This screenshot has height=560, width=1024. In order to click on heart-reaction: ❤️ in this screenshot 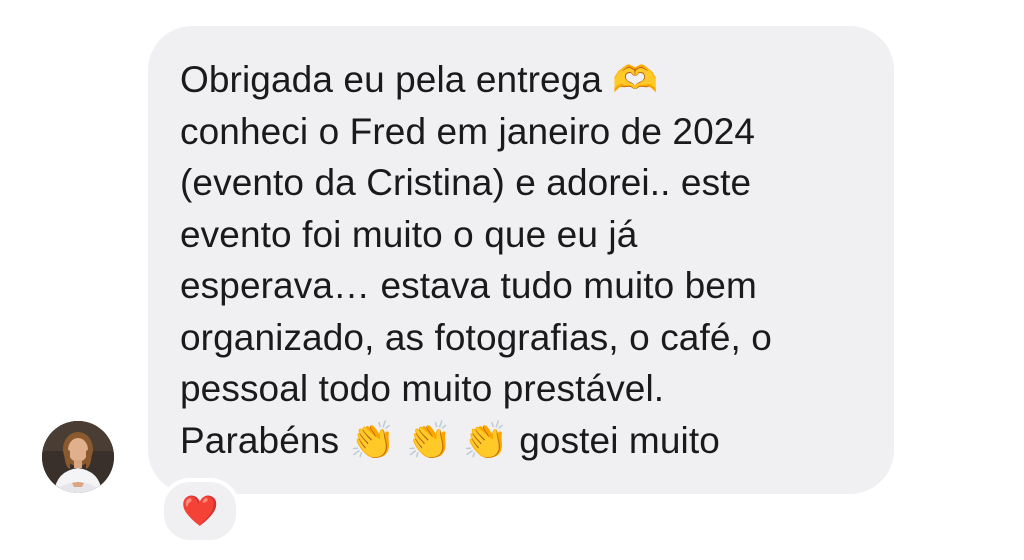, I will do `click(200, 511)`.